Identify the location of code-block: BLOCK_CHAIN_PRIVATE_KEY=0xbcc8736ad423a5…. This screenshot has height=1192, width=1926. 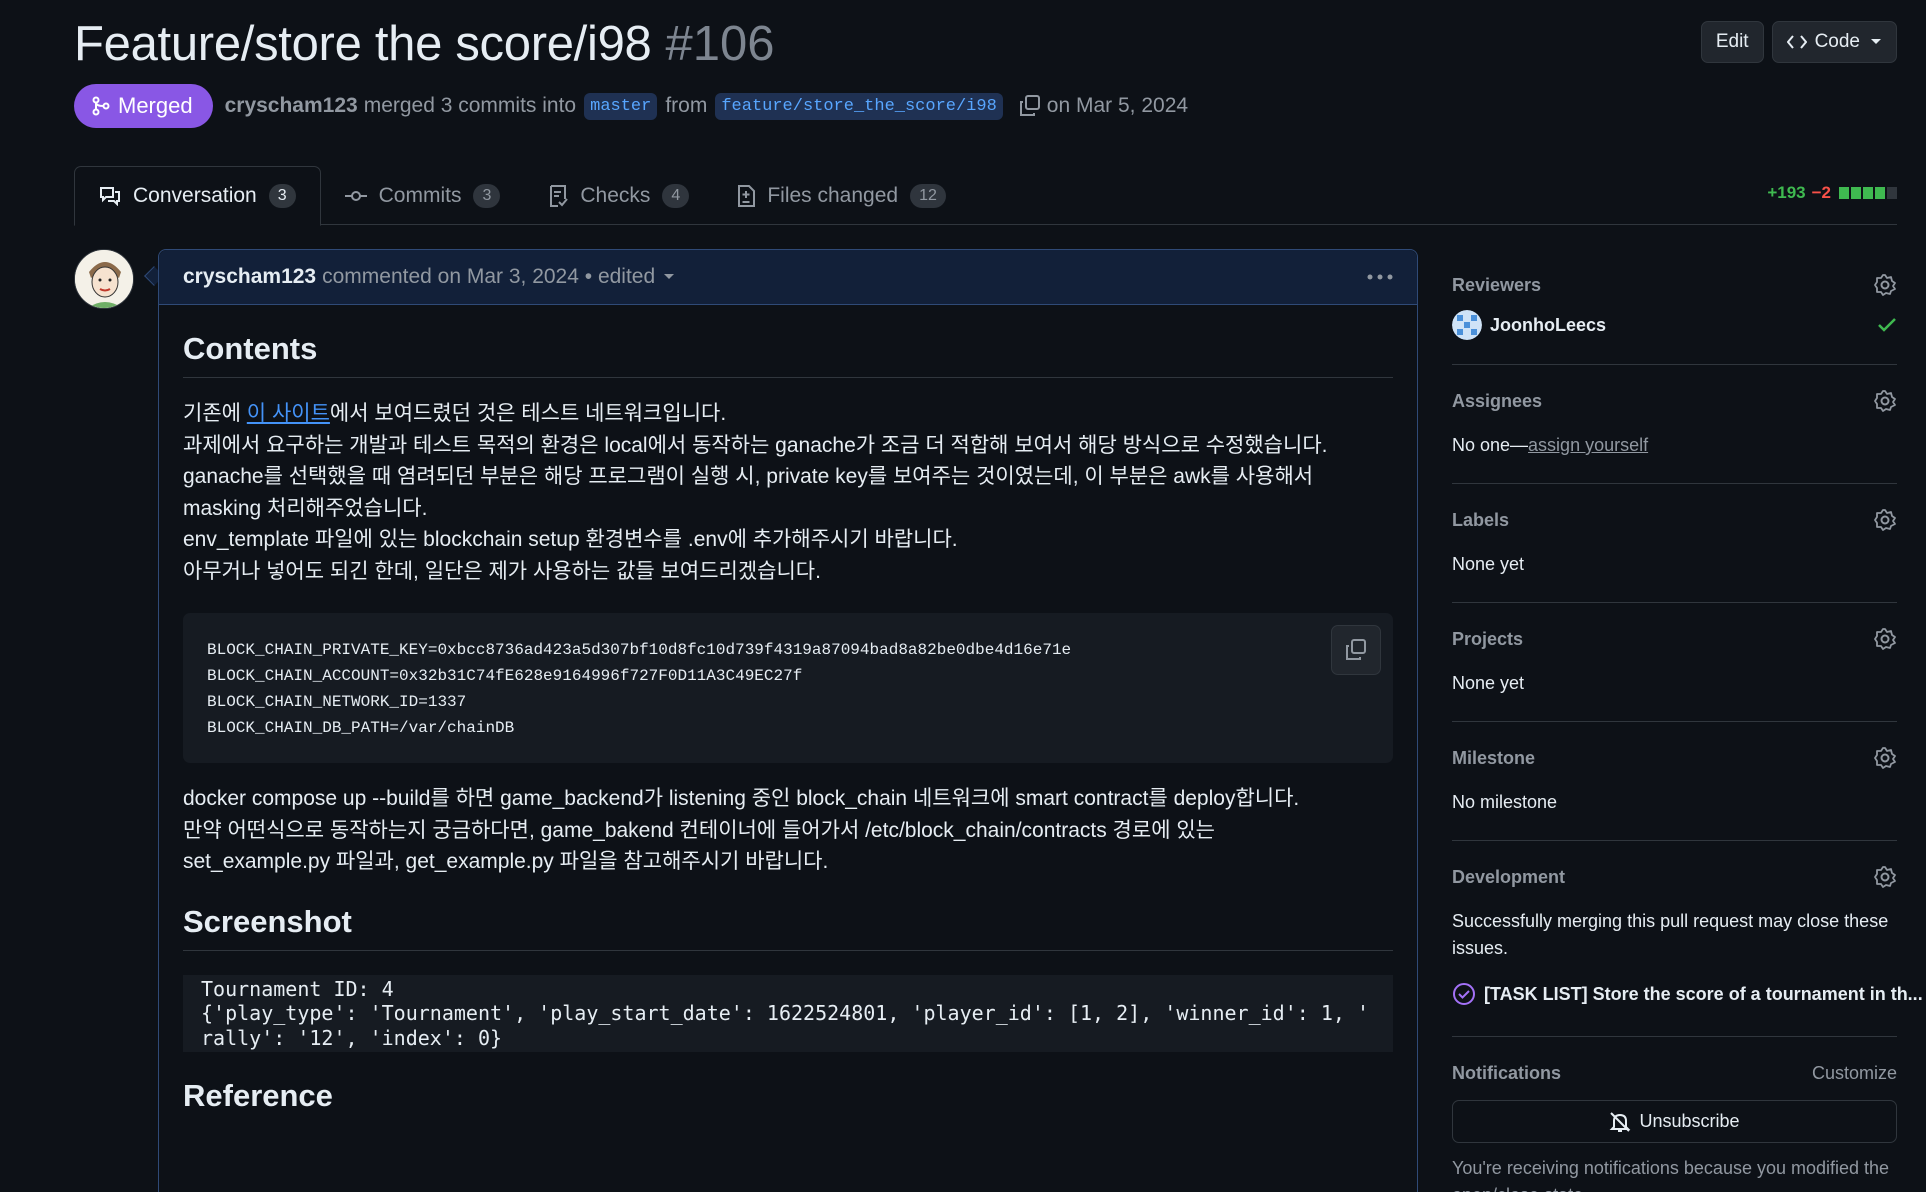
(788, 688).